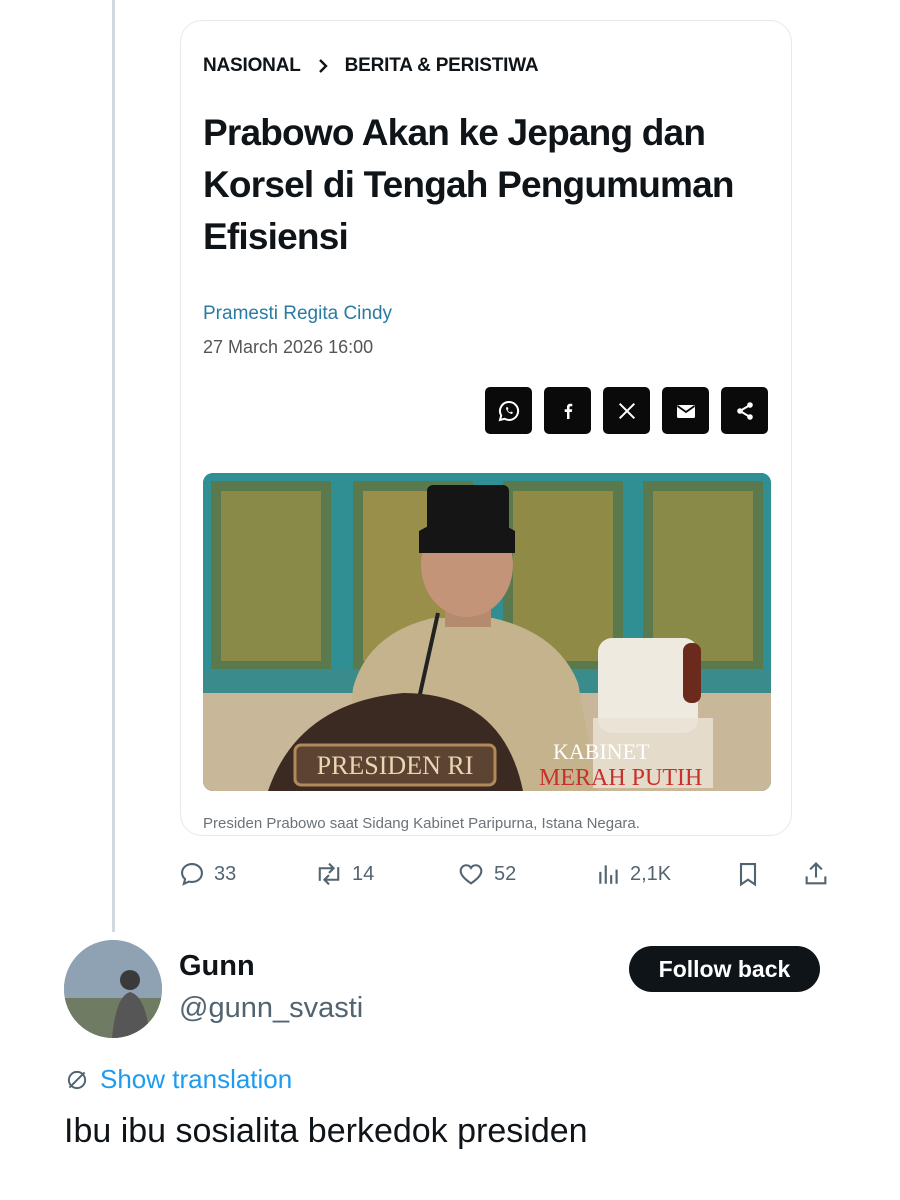  I want to click on translate-icon, so click(77, 1079).